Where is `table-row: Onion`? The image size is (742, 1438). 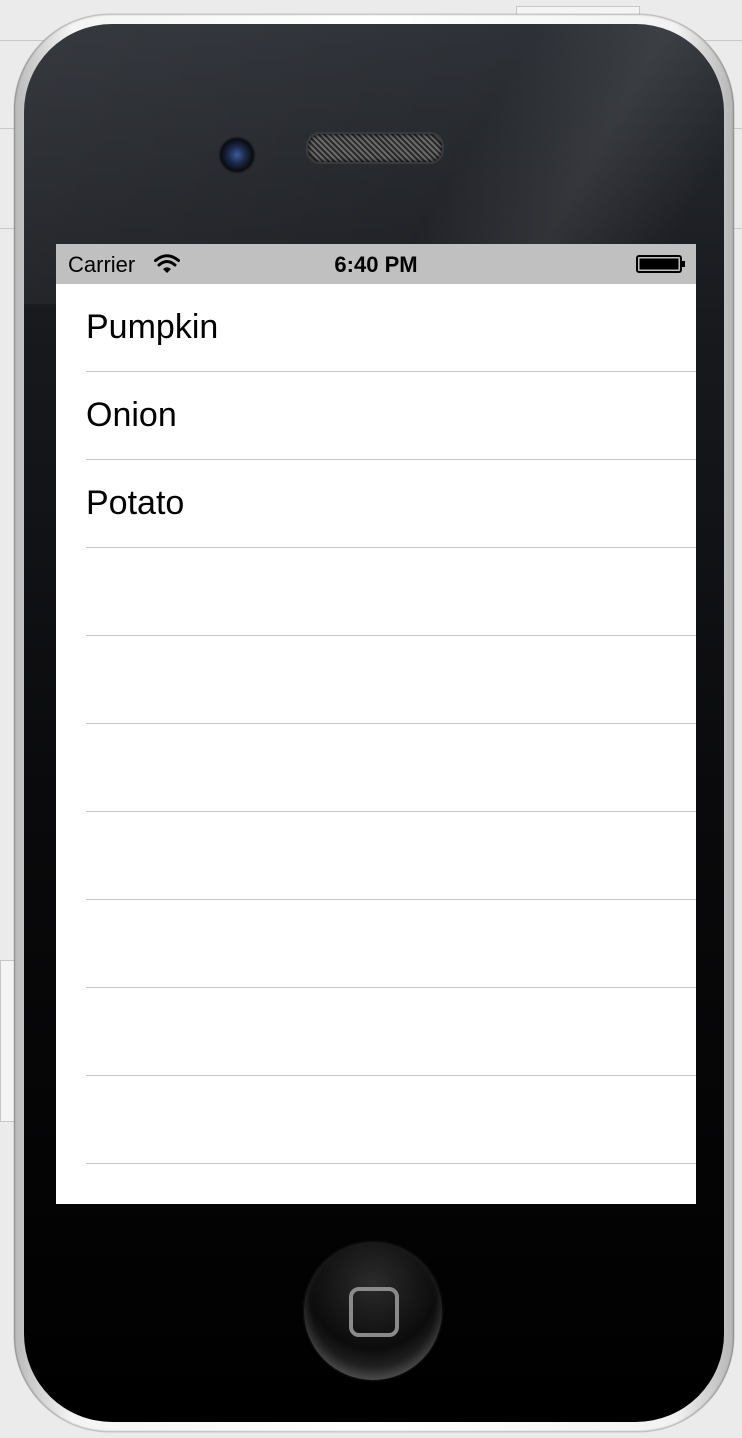
table-row: Onion is located at coordinates (376, 416).